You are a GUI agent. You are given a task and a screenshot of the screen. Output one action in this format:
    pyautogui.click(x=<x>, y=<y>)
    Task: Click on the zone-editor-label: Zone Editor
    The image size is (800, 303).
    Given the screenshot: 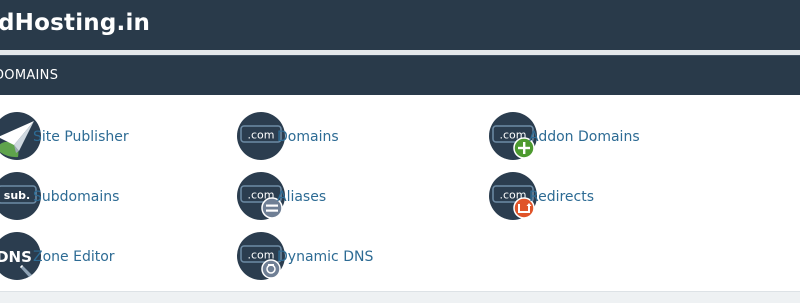 What is the action you would take?
    pyautogui.click(x=74, y=257)
    